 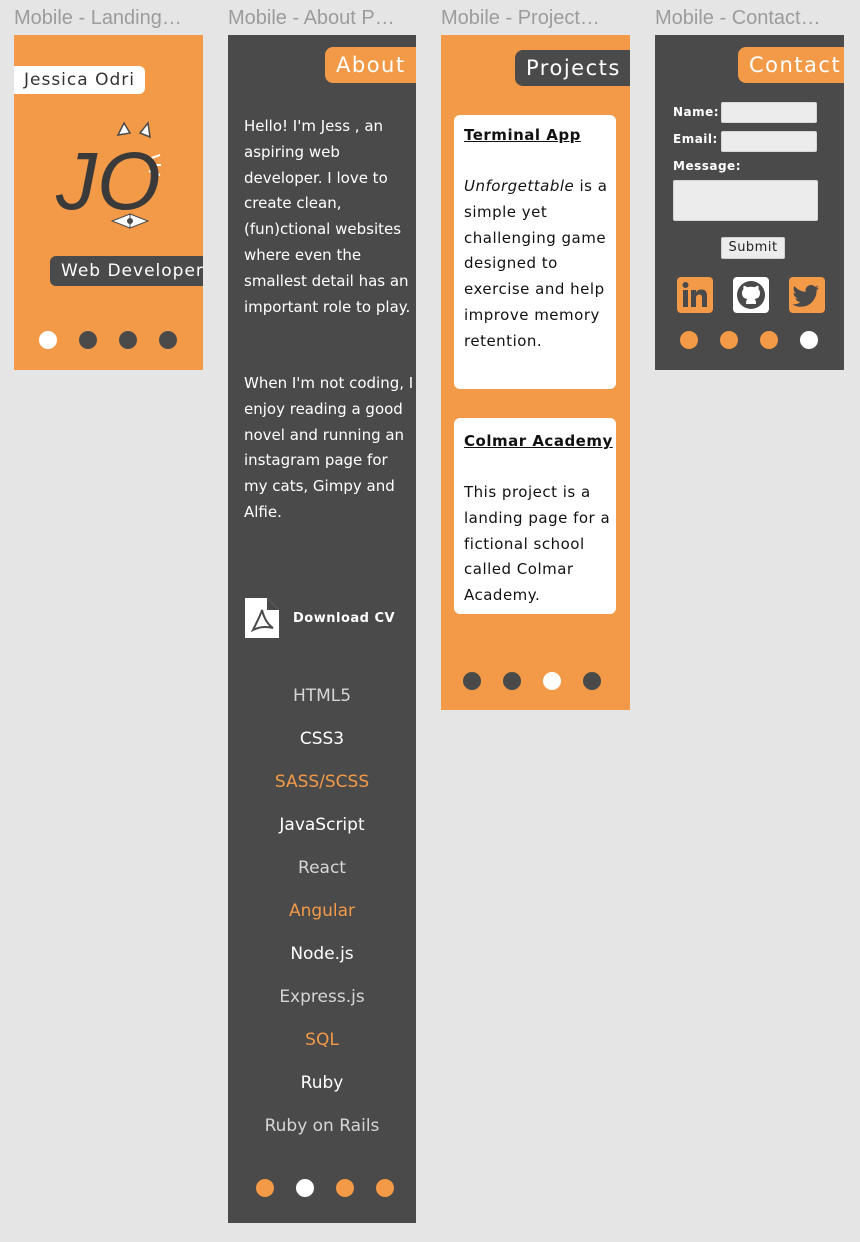 What do you see at coordinates (696, 112) in the screenshot?
I see `name-label: Name:` at bounding box center [696, 112].